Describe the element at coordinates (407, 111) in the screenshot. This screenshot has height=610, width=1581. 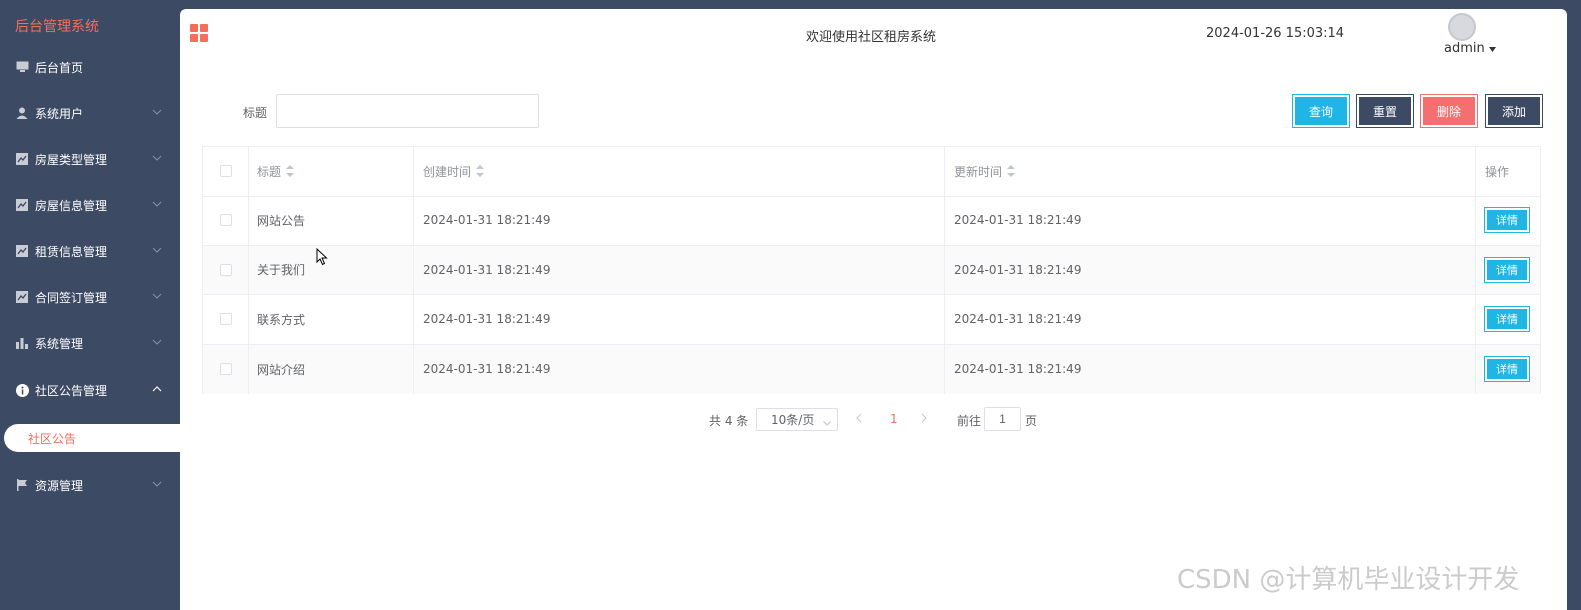
I see `title-search-input` at that location.